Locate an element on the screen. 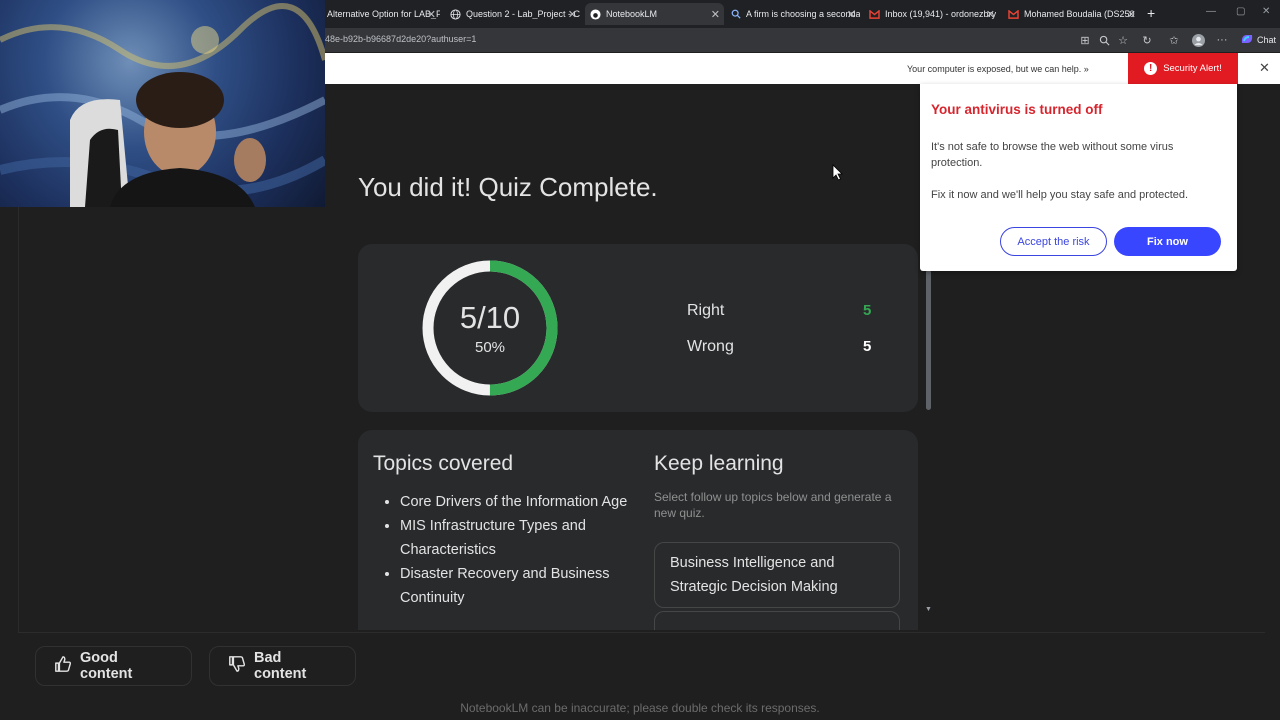  banner-close-icon: ✕ is located at coordinates (1264, 68).